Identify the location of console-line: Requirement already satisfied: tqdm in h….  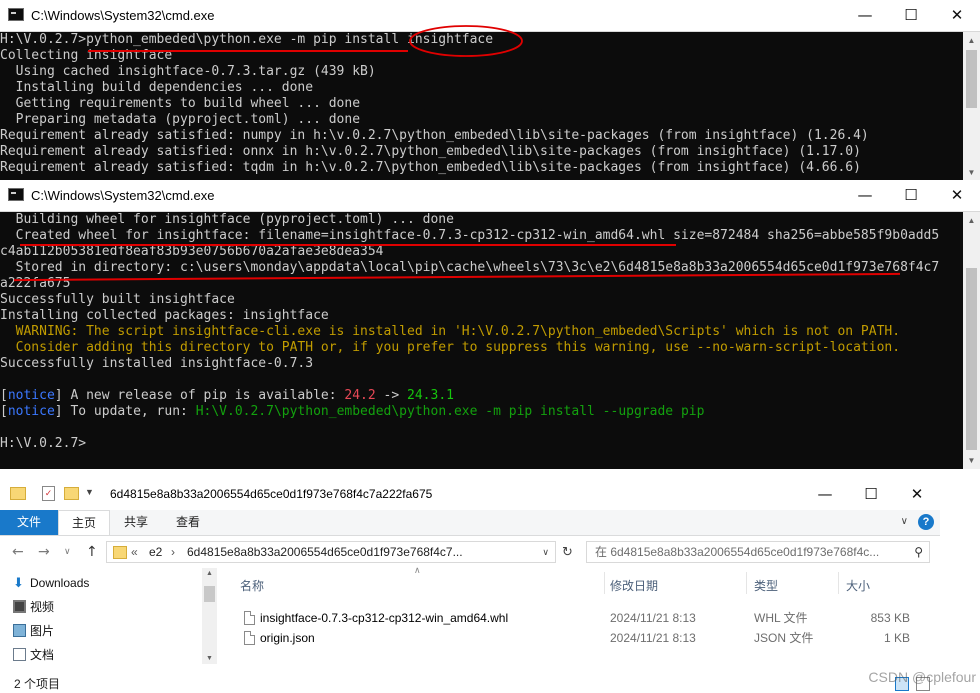
(434, 168).